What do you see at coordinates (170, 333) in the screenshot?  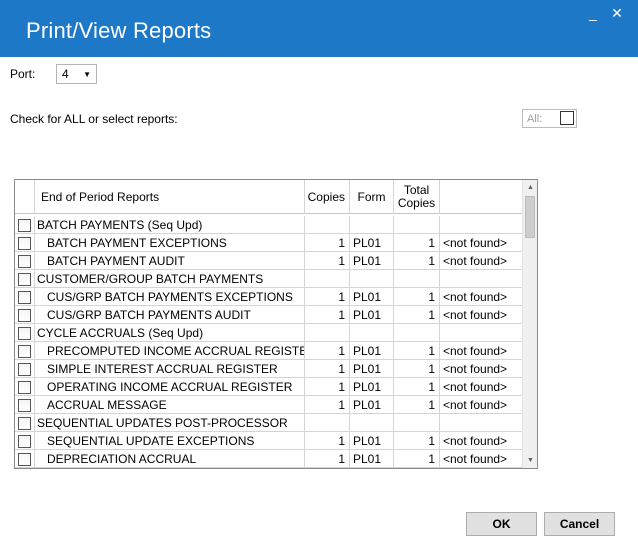 I see `report-name: CYCLE ACCRUALS (Seq Upd)` at bounding box center [170, 333].